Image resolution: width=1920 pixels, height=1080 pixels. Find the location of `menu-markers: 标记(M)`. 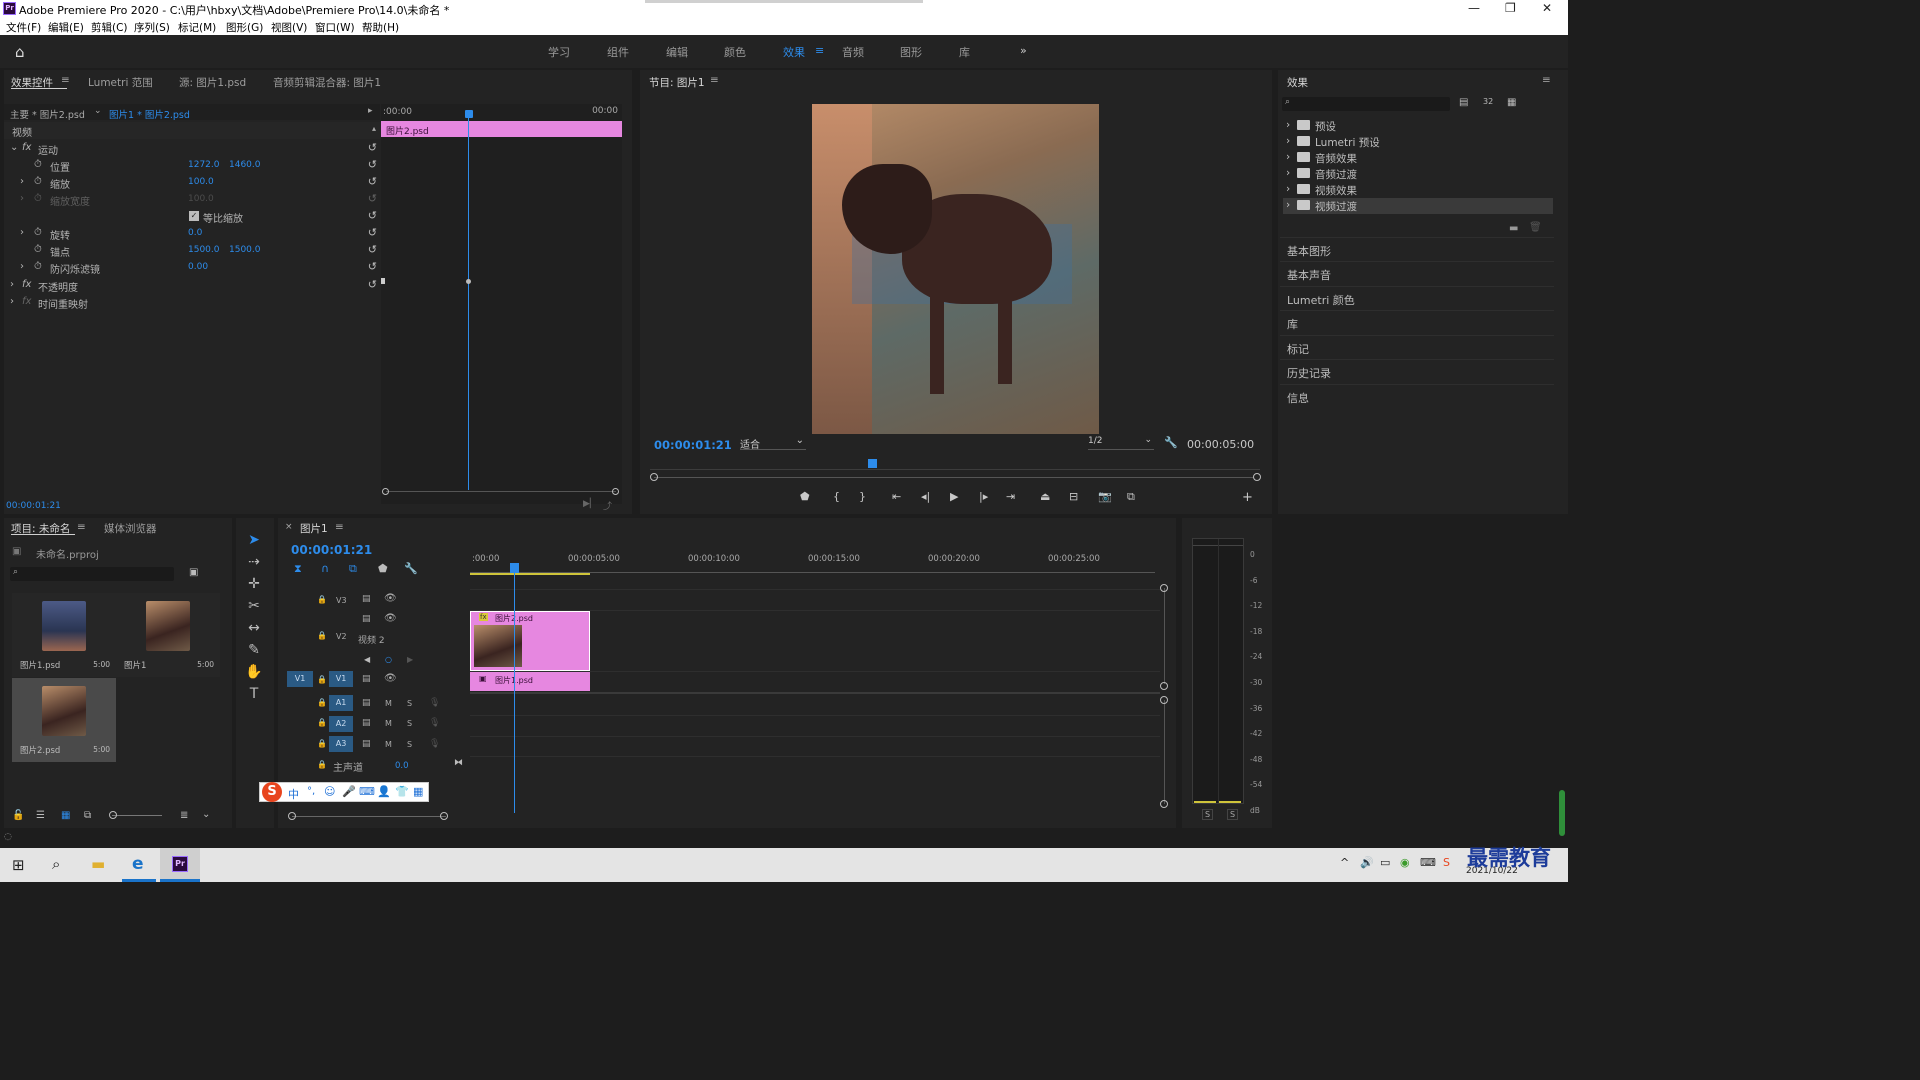

menu-markers: 标记(M) is located at coordinates (197, 27).